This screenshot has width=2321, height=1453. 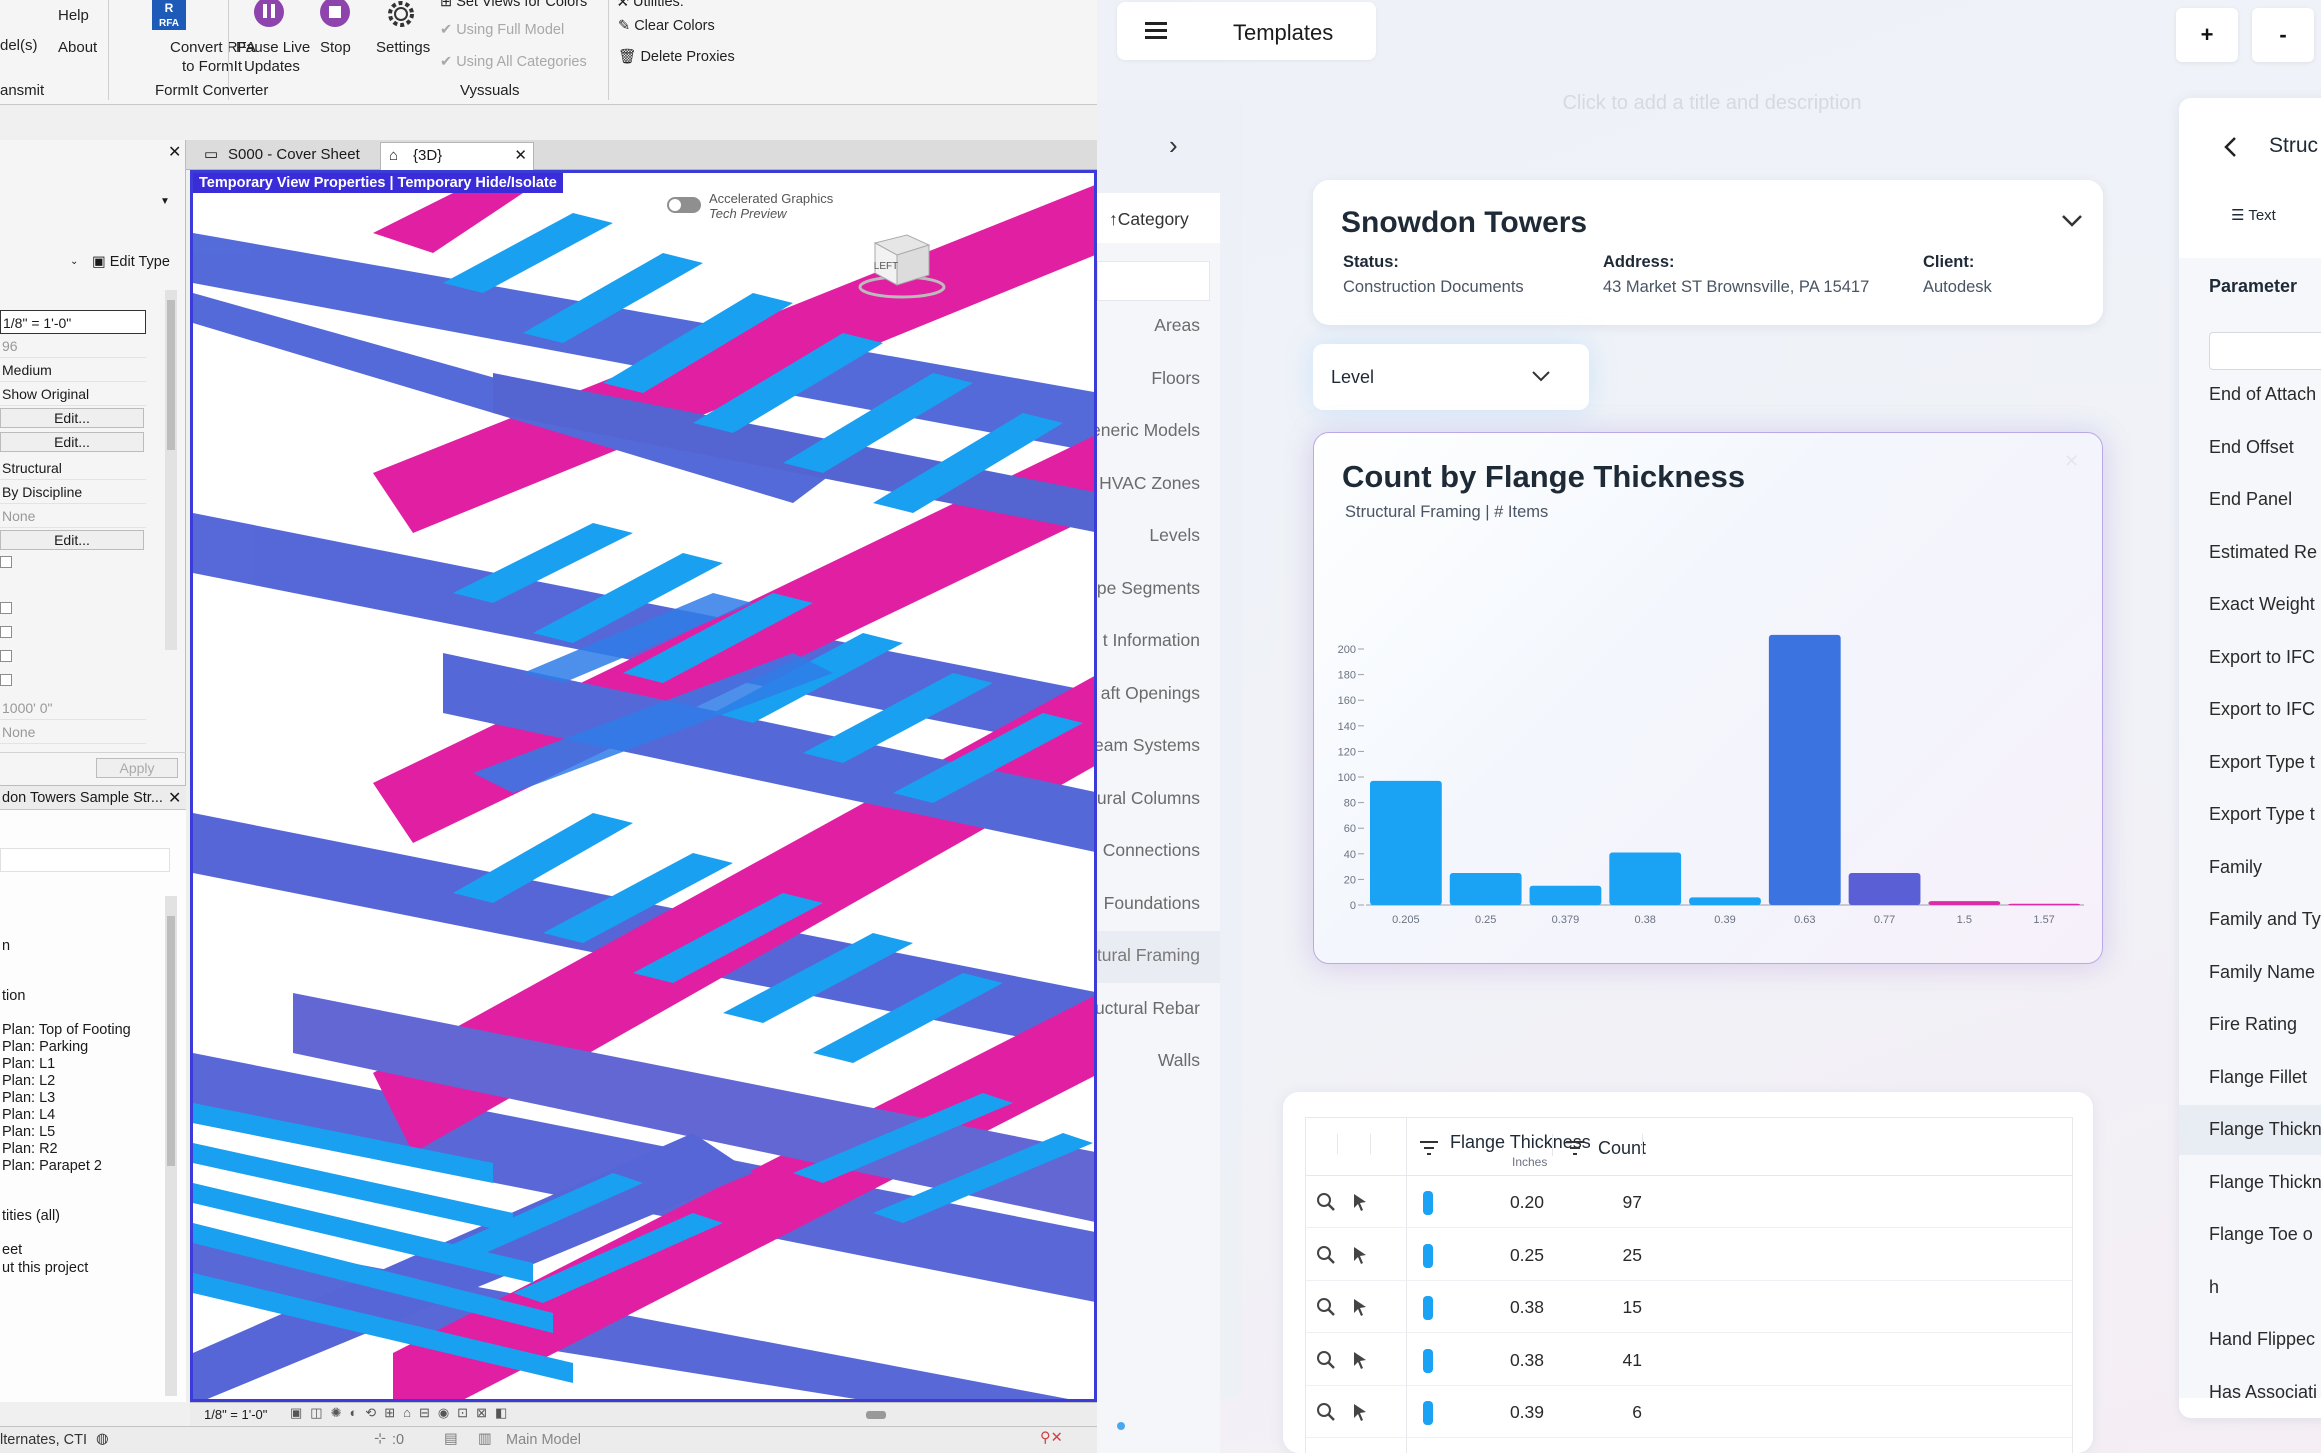 I want to click on category-search-input, so click(x=1153, y=281).